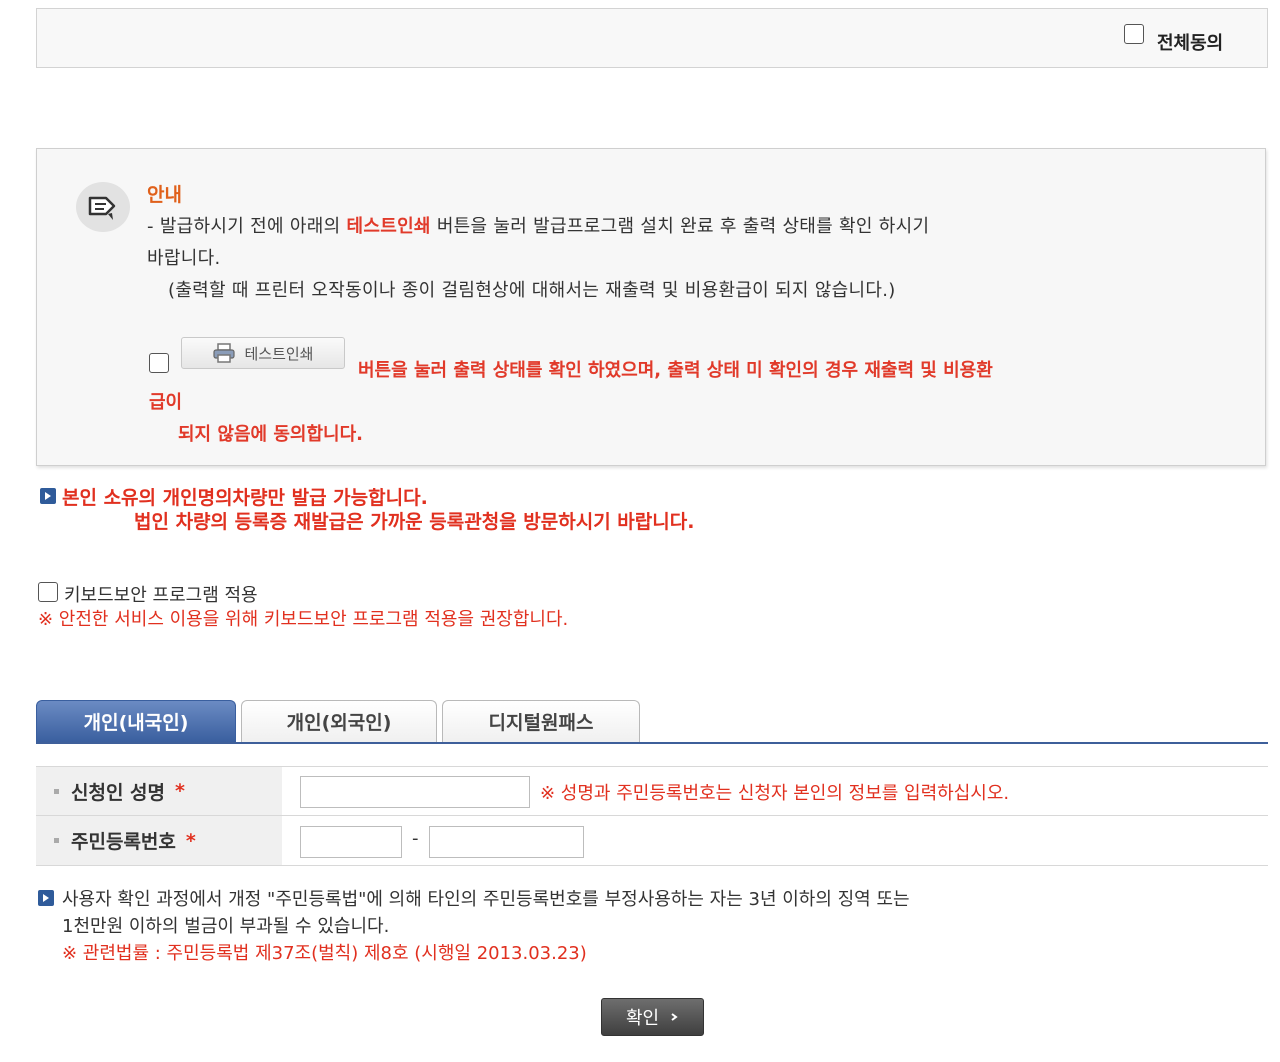 This screenshot has height=1062, width=1280. I want to click on owner-notice-line-2: 법인 차량의 등록증 재발급은 가까운 등록관청을 방문하시기 바랍니다., so click(414, 520).